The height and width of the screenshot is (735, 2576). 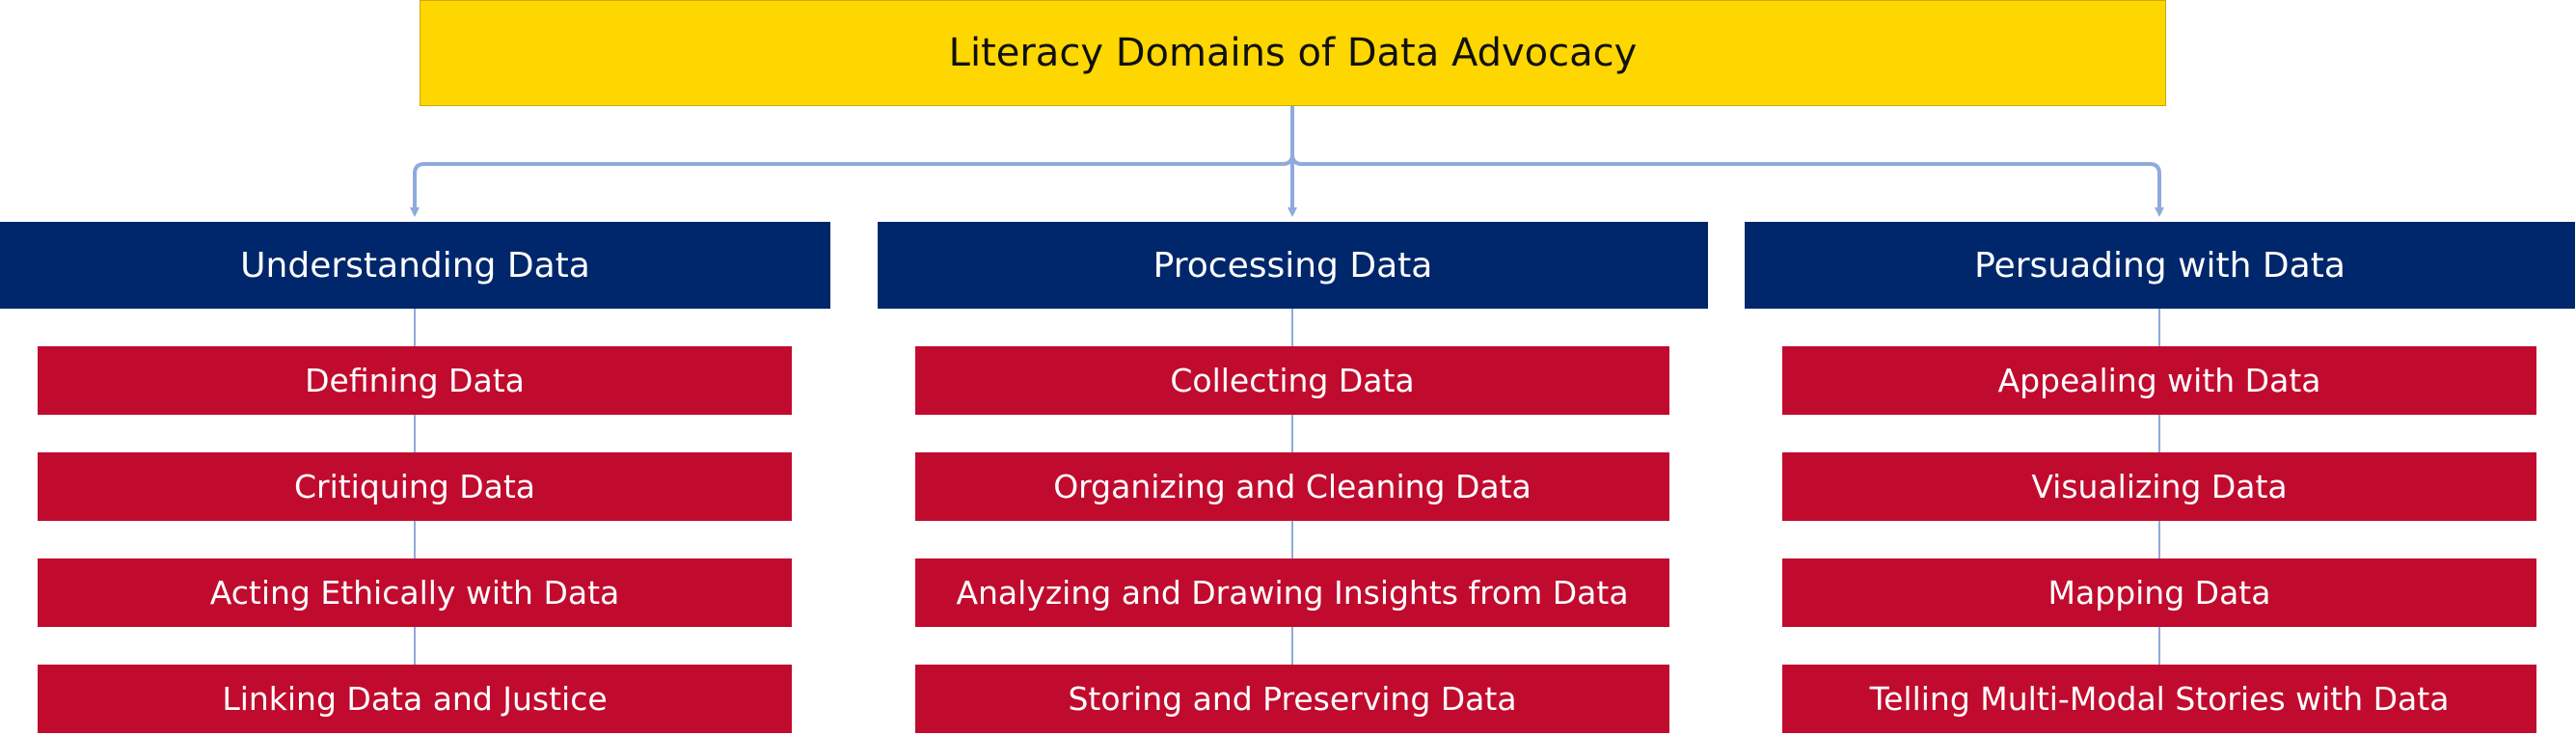 What do you see at coordinates (2160, 265) in the screenshot?
I see `category-persuading-with-data: Persuading with Data` at bounding box center [2160, 265].